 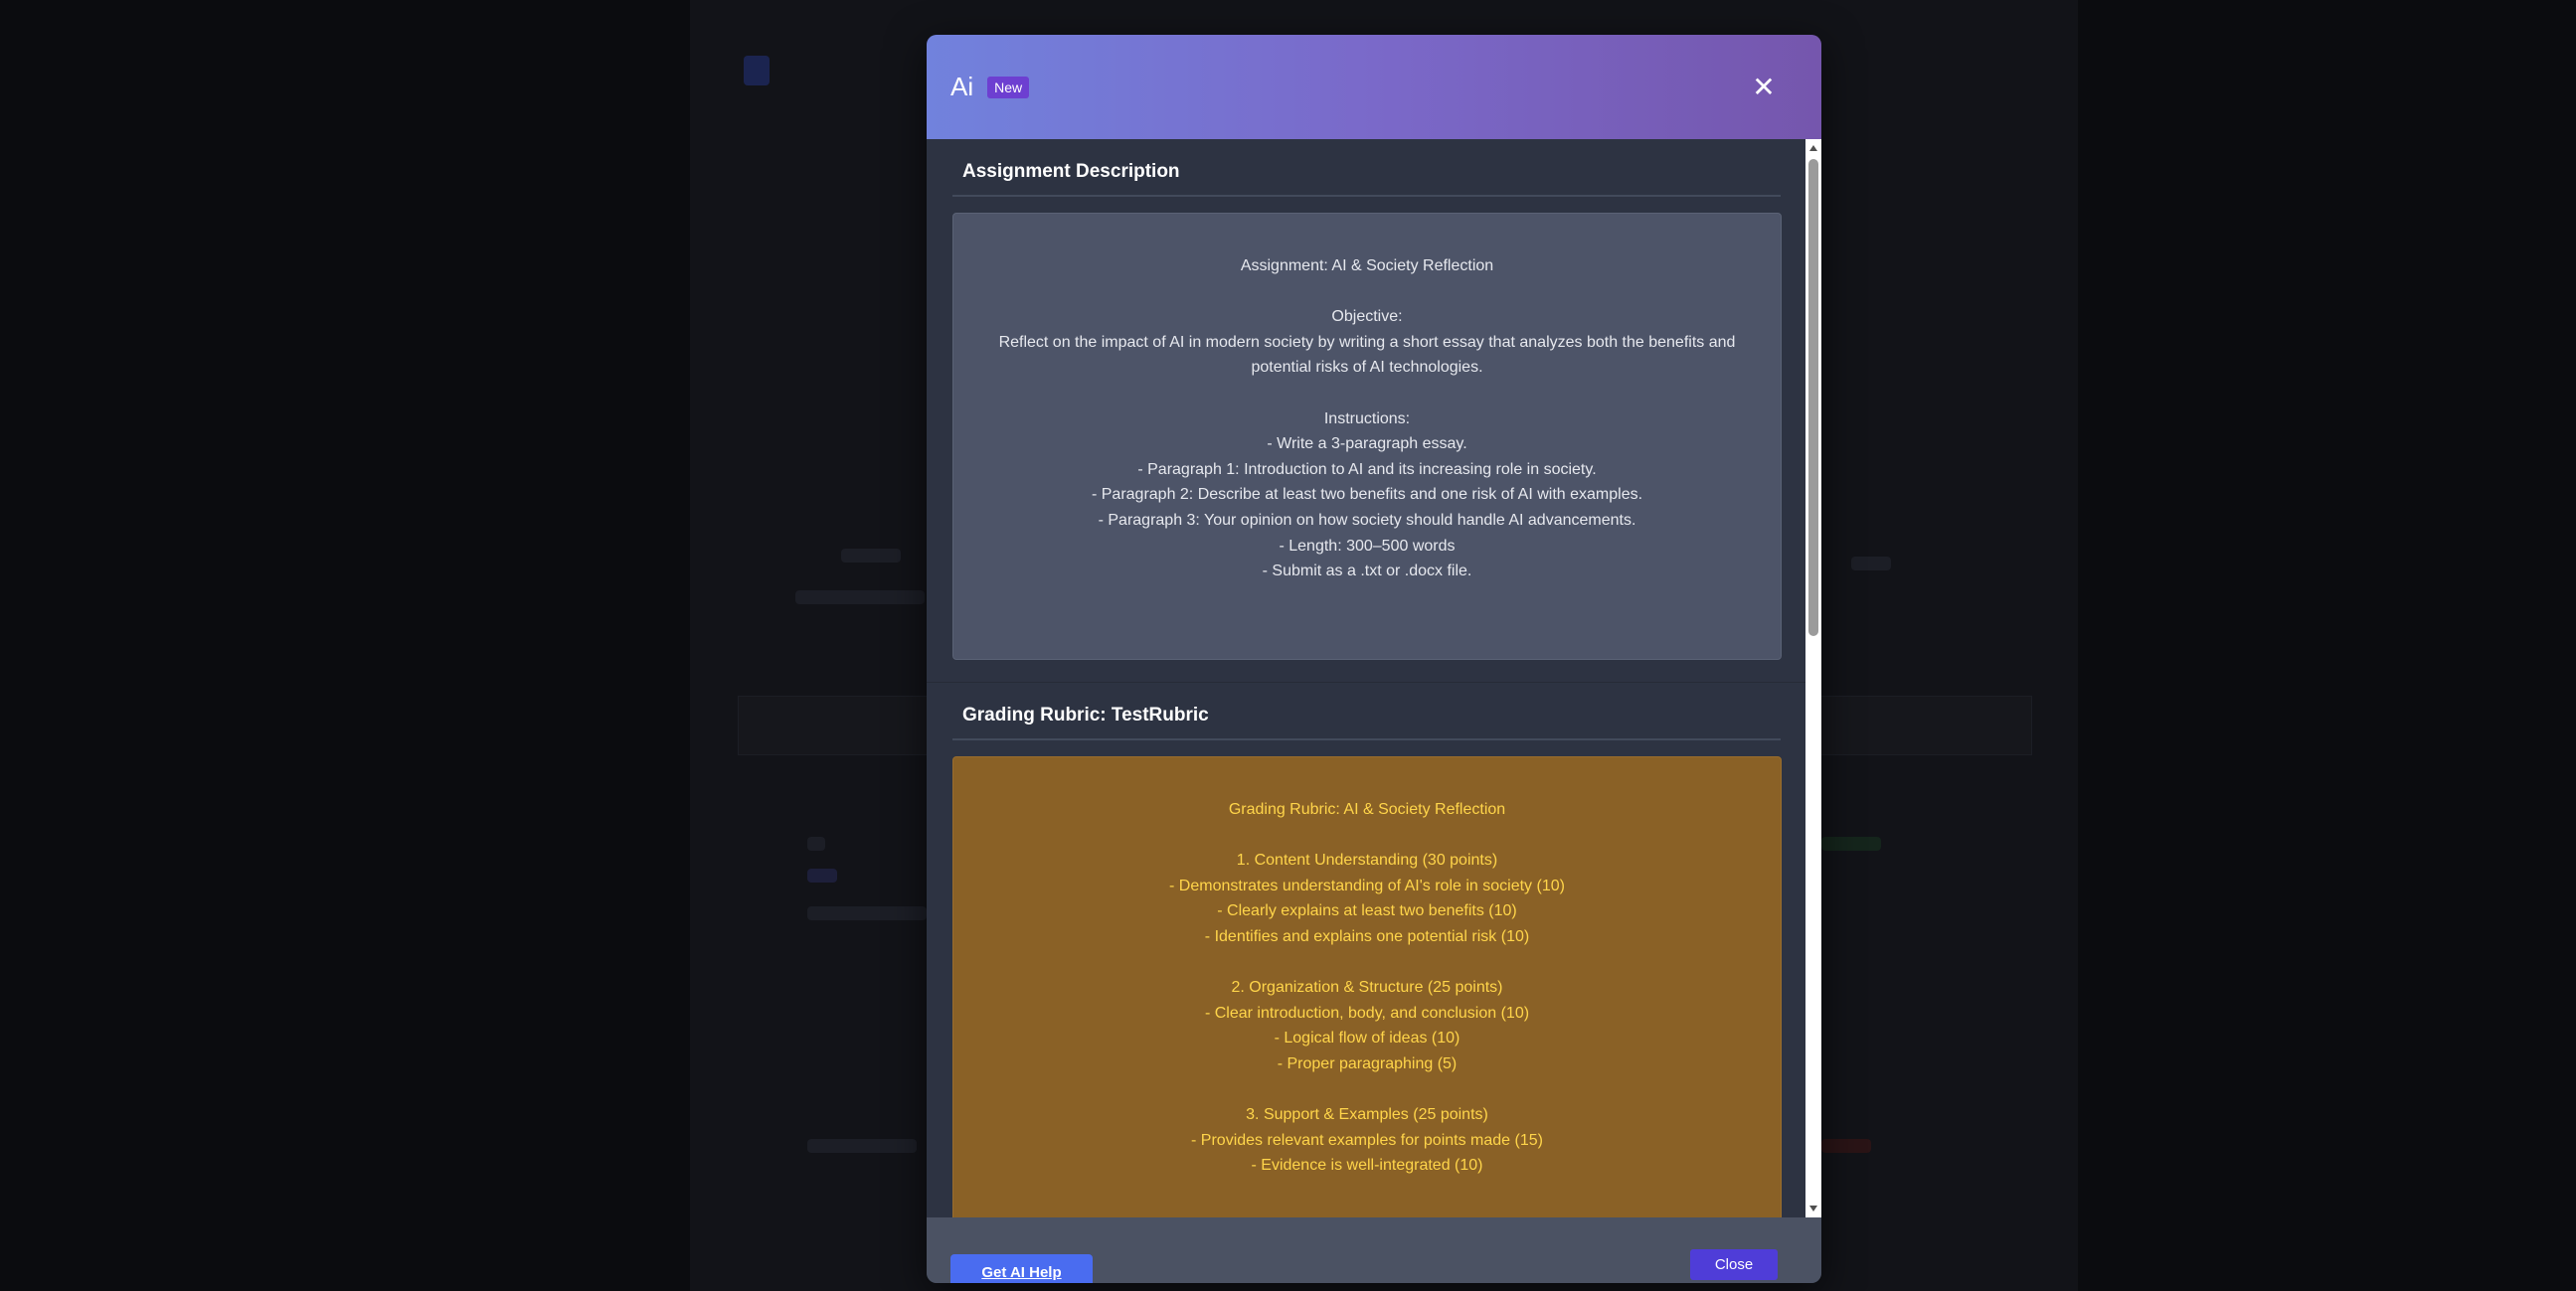 I want to click on section-divider, so click(x=1366, y=671).